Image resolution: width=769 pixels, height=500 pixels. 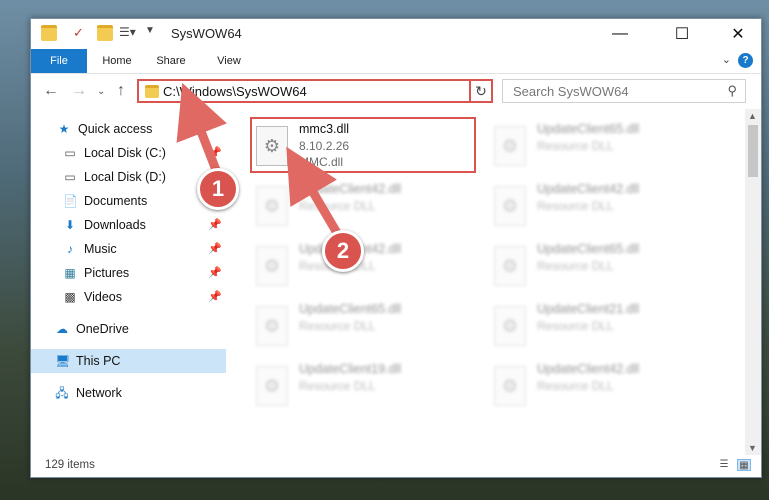 What do you see at coordinates (260, 162) in the screenshot?
I see `annotation-arrows` at bounding box center [260, 162].